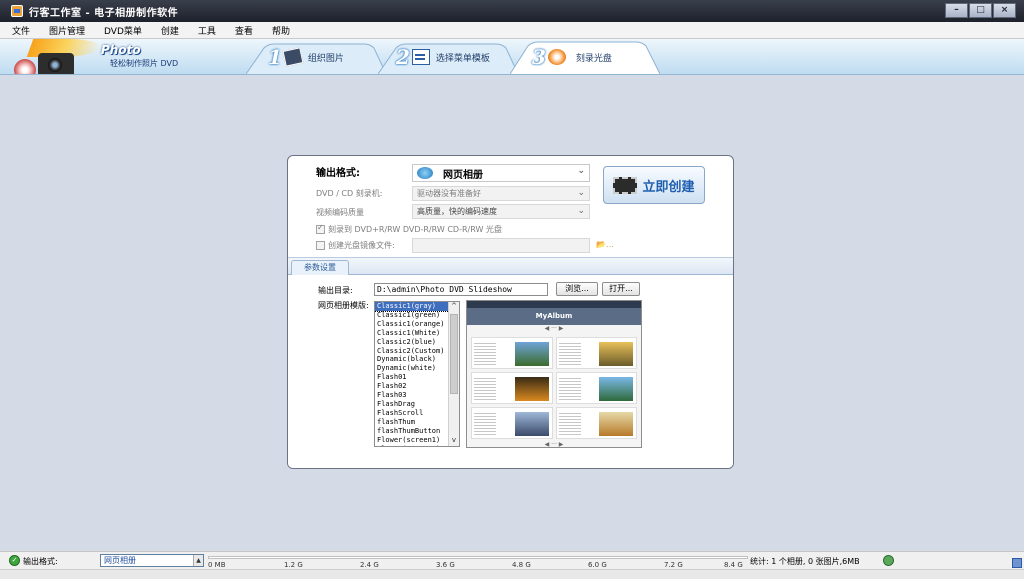  I want to click on scroll-up-icon: ^, so click(454, 307).